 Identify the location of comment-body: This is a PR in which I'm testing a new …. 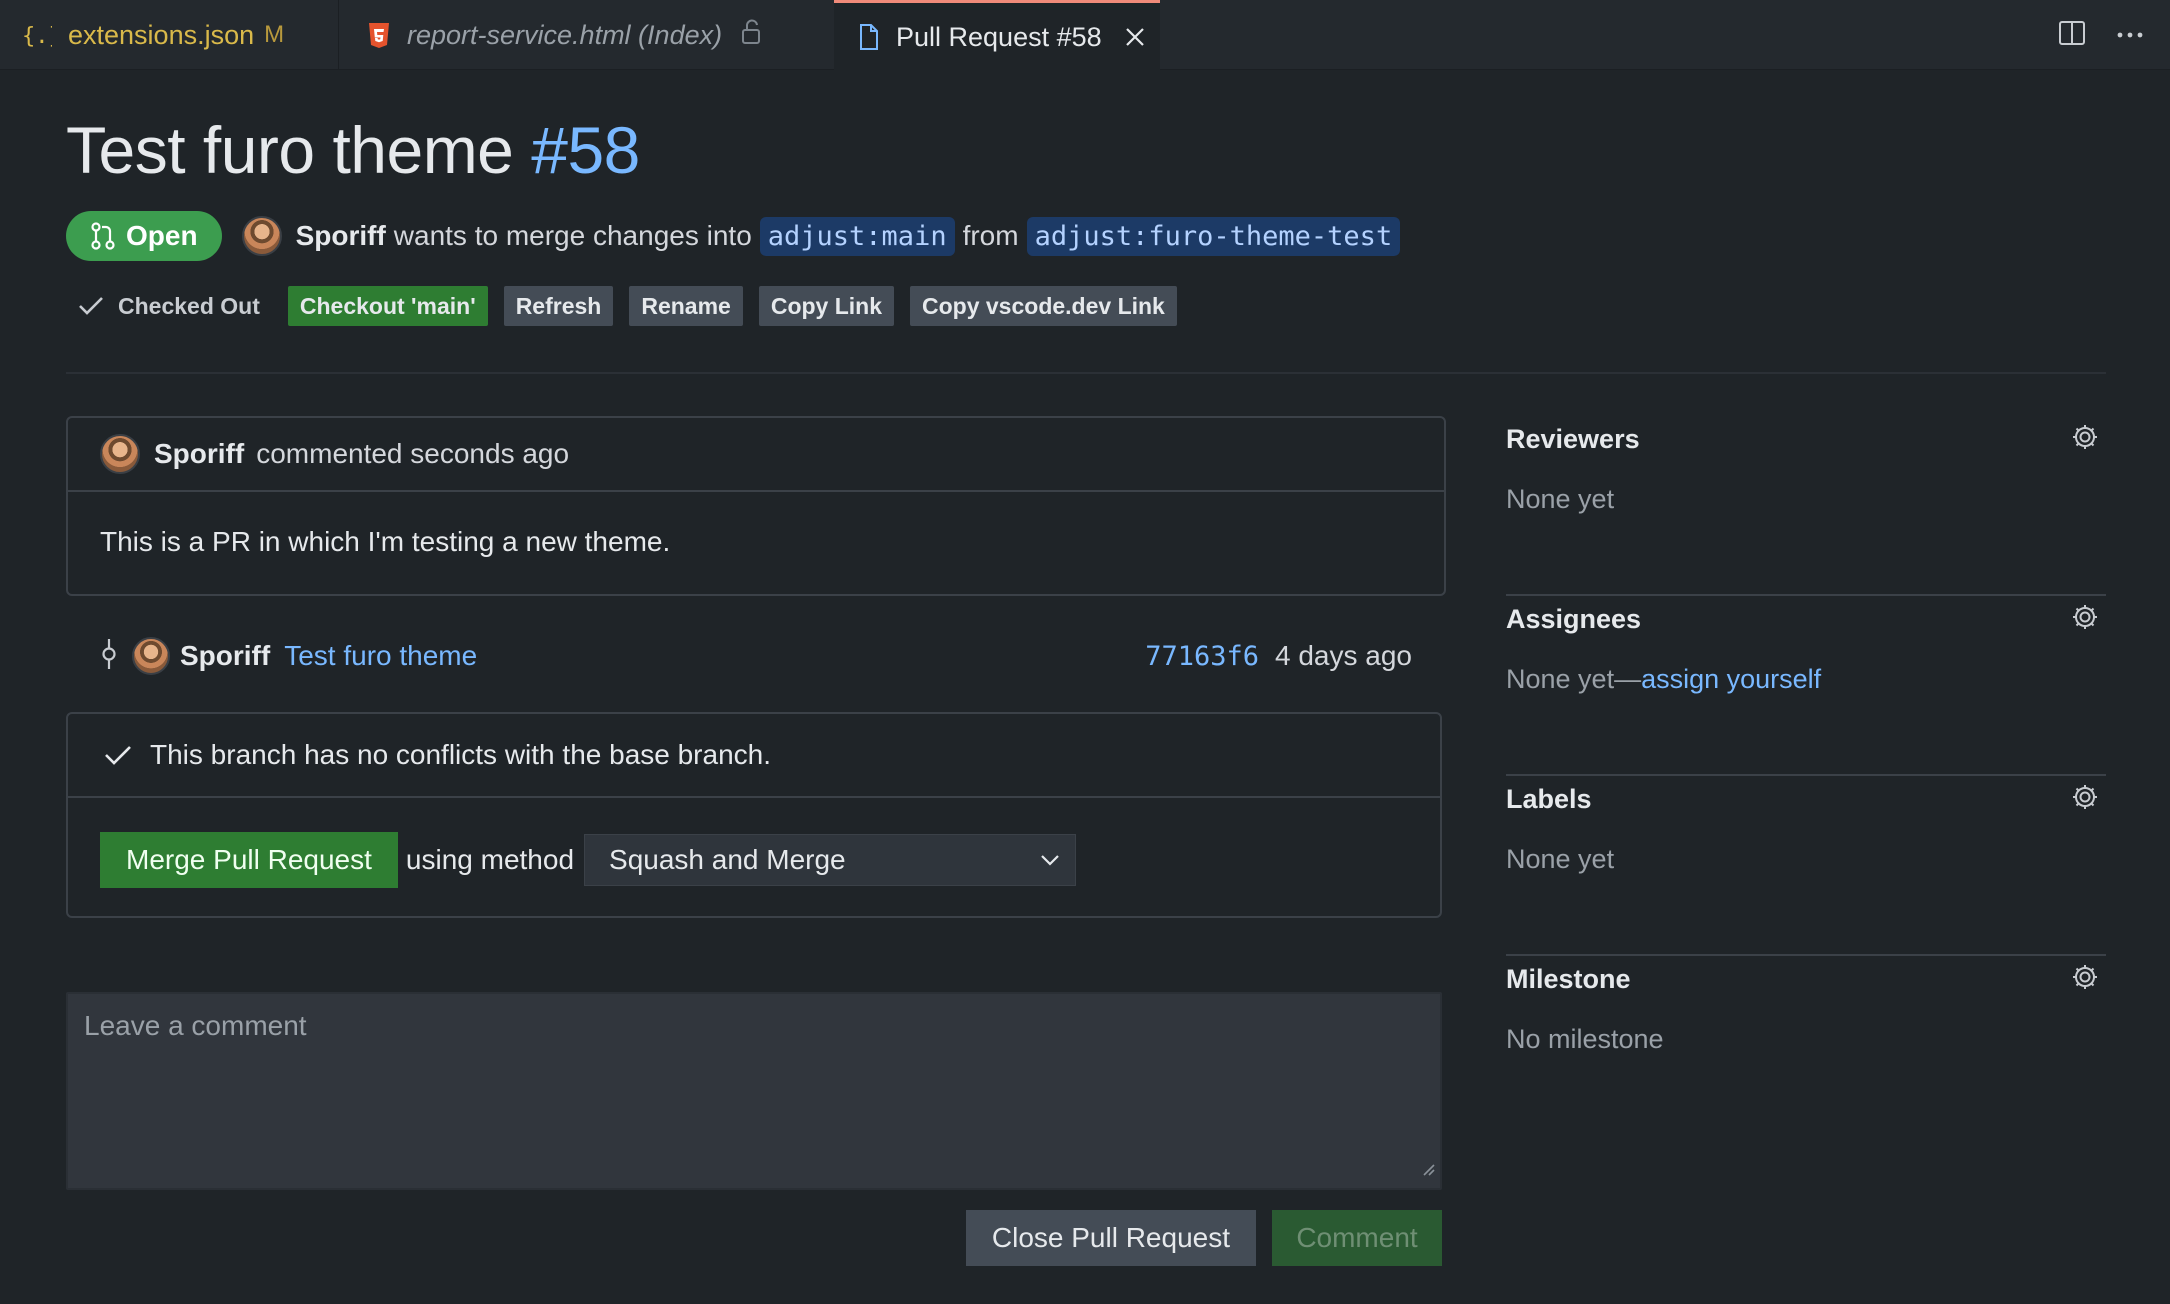
(385, 541).